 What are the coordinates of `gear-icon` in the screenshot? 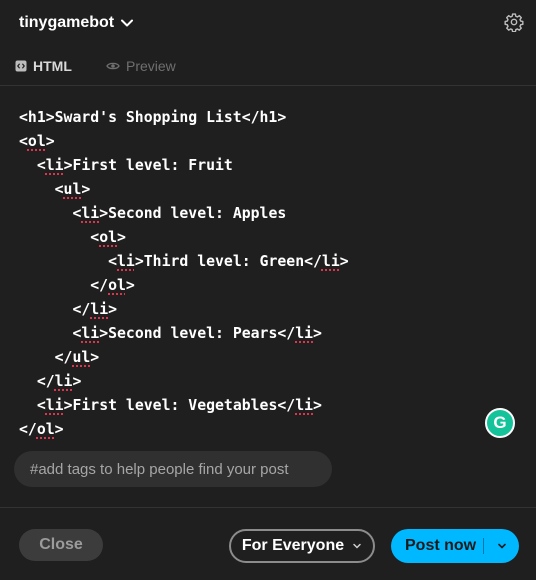 It's located at (514, 22).